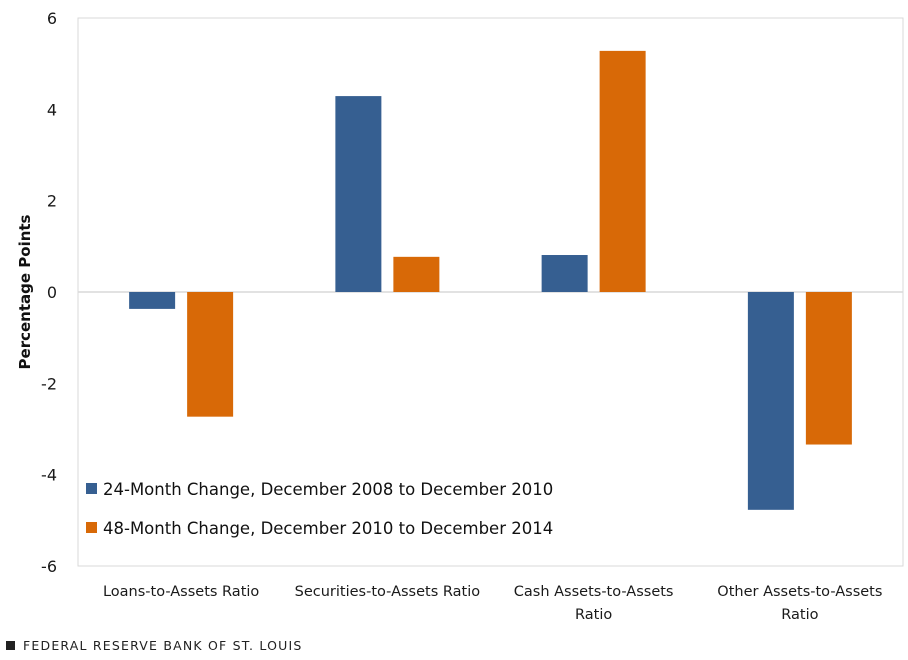  What do you see at coordinates (799, 592) in the screenshot?
I see `category-label: Other Assets-to-Assets` at bounding box center [799, 592].